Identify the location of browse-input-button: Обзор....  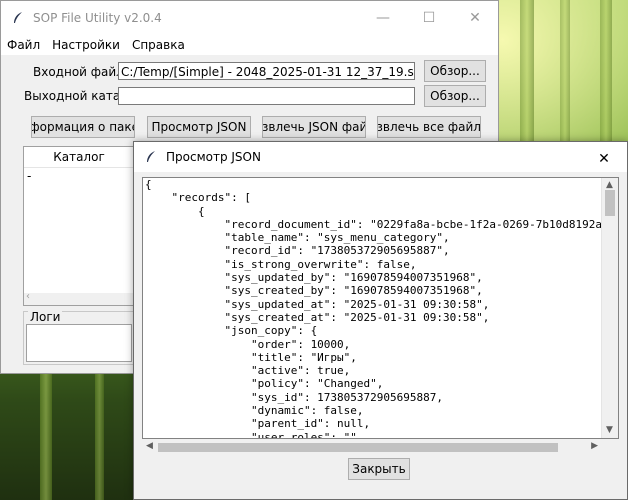
(455, 71).